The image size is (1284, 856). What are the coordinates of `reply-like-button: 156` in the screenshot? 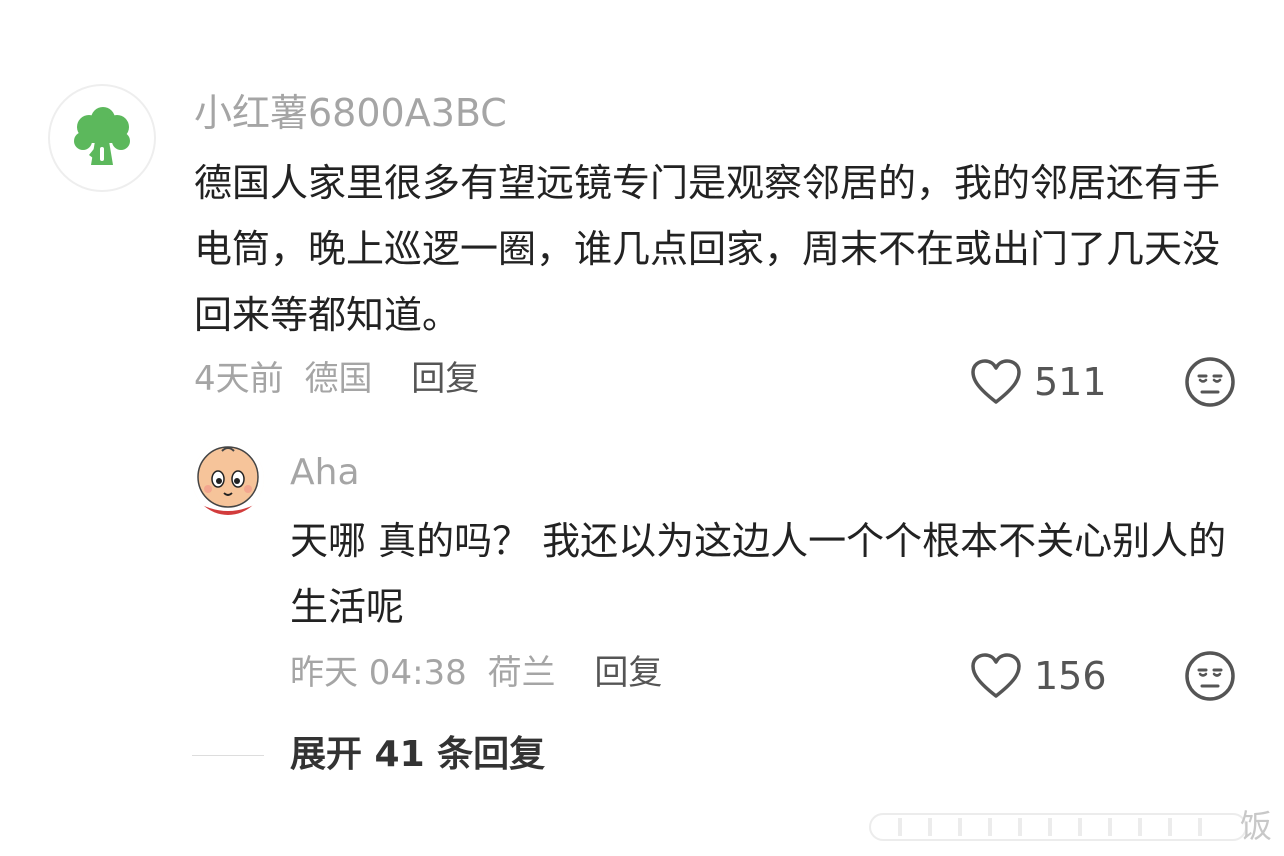 It's located at (1038, 676).